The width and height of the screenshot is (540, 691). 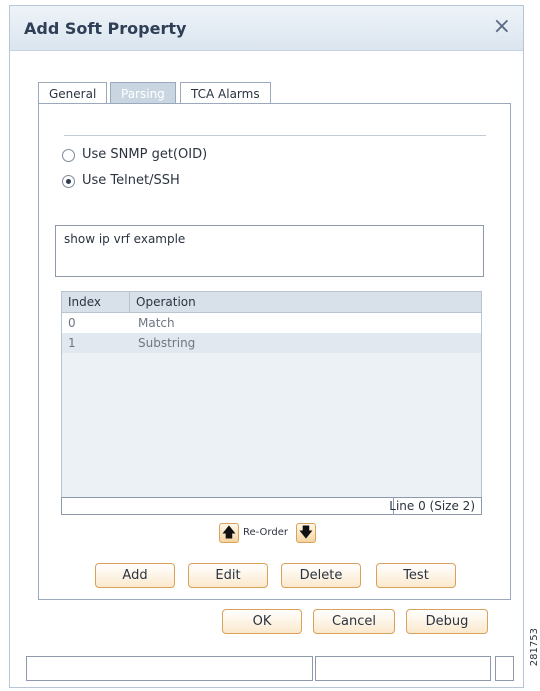 I want to click on tab-general: General, so click(x=73, y=93).